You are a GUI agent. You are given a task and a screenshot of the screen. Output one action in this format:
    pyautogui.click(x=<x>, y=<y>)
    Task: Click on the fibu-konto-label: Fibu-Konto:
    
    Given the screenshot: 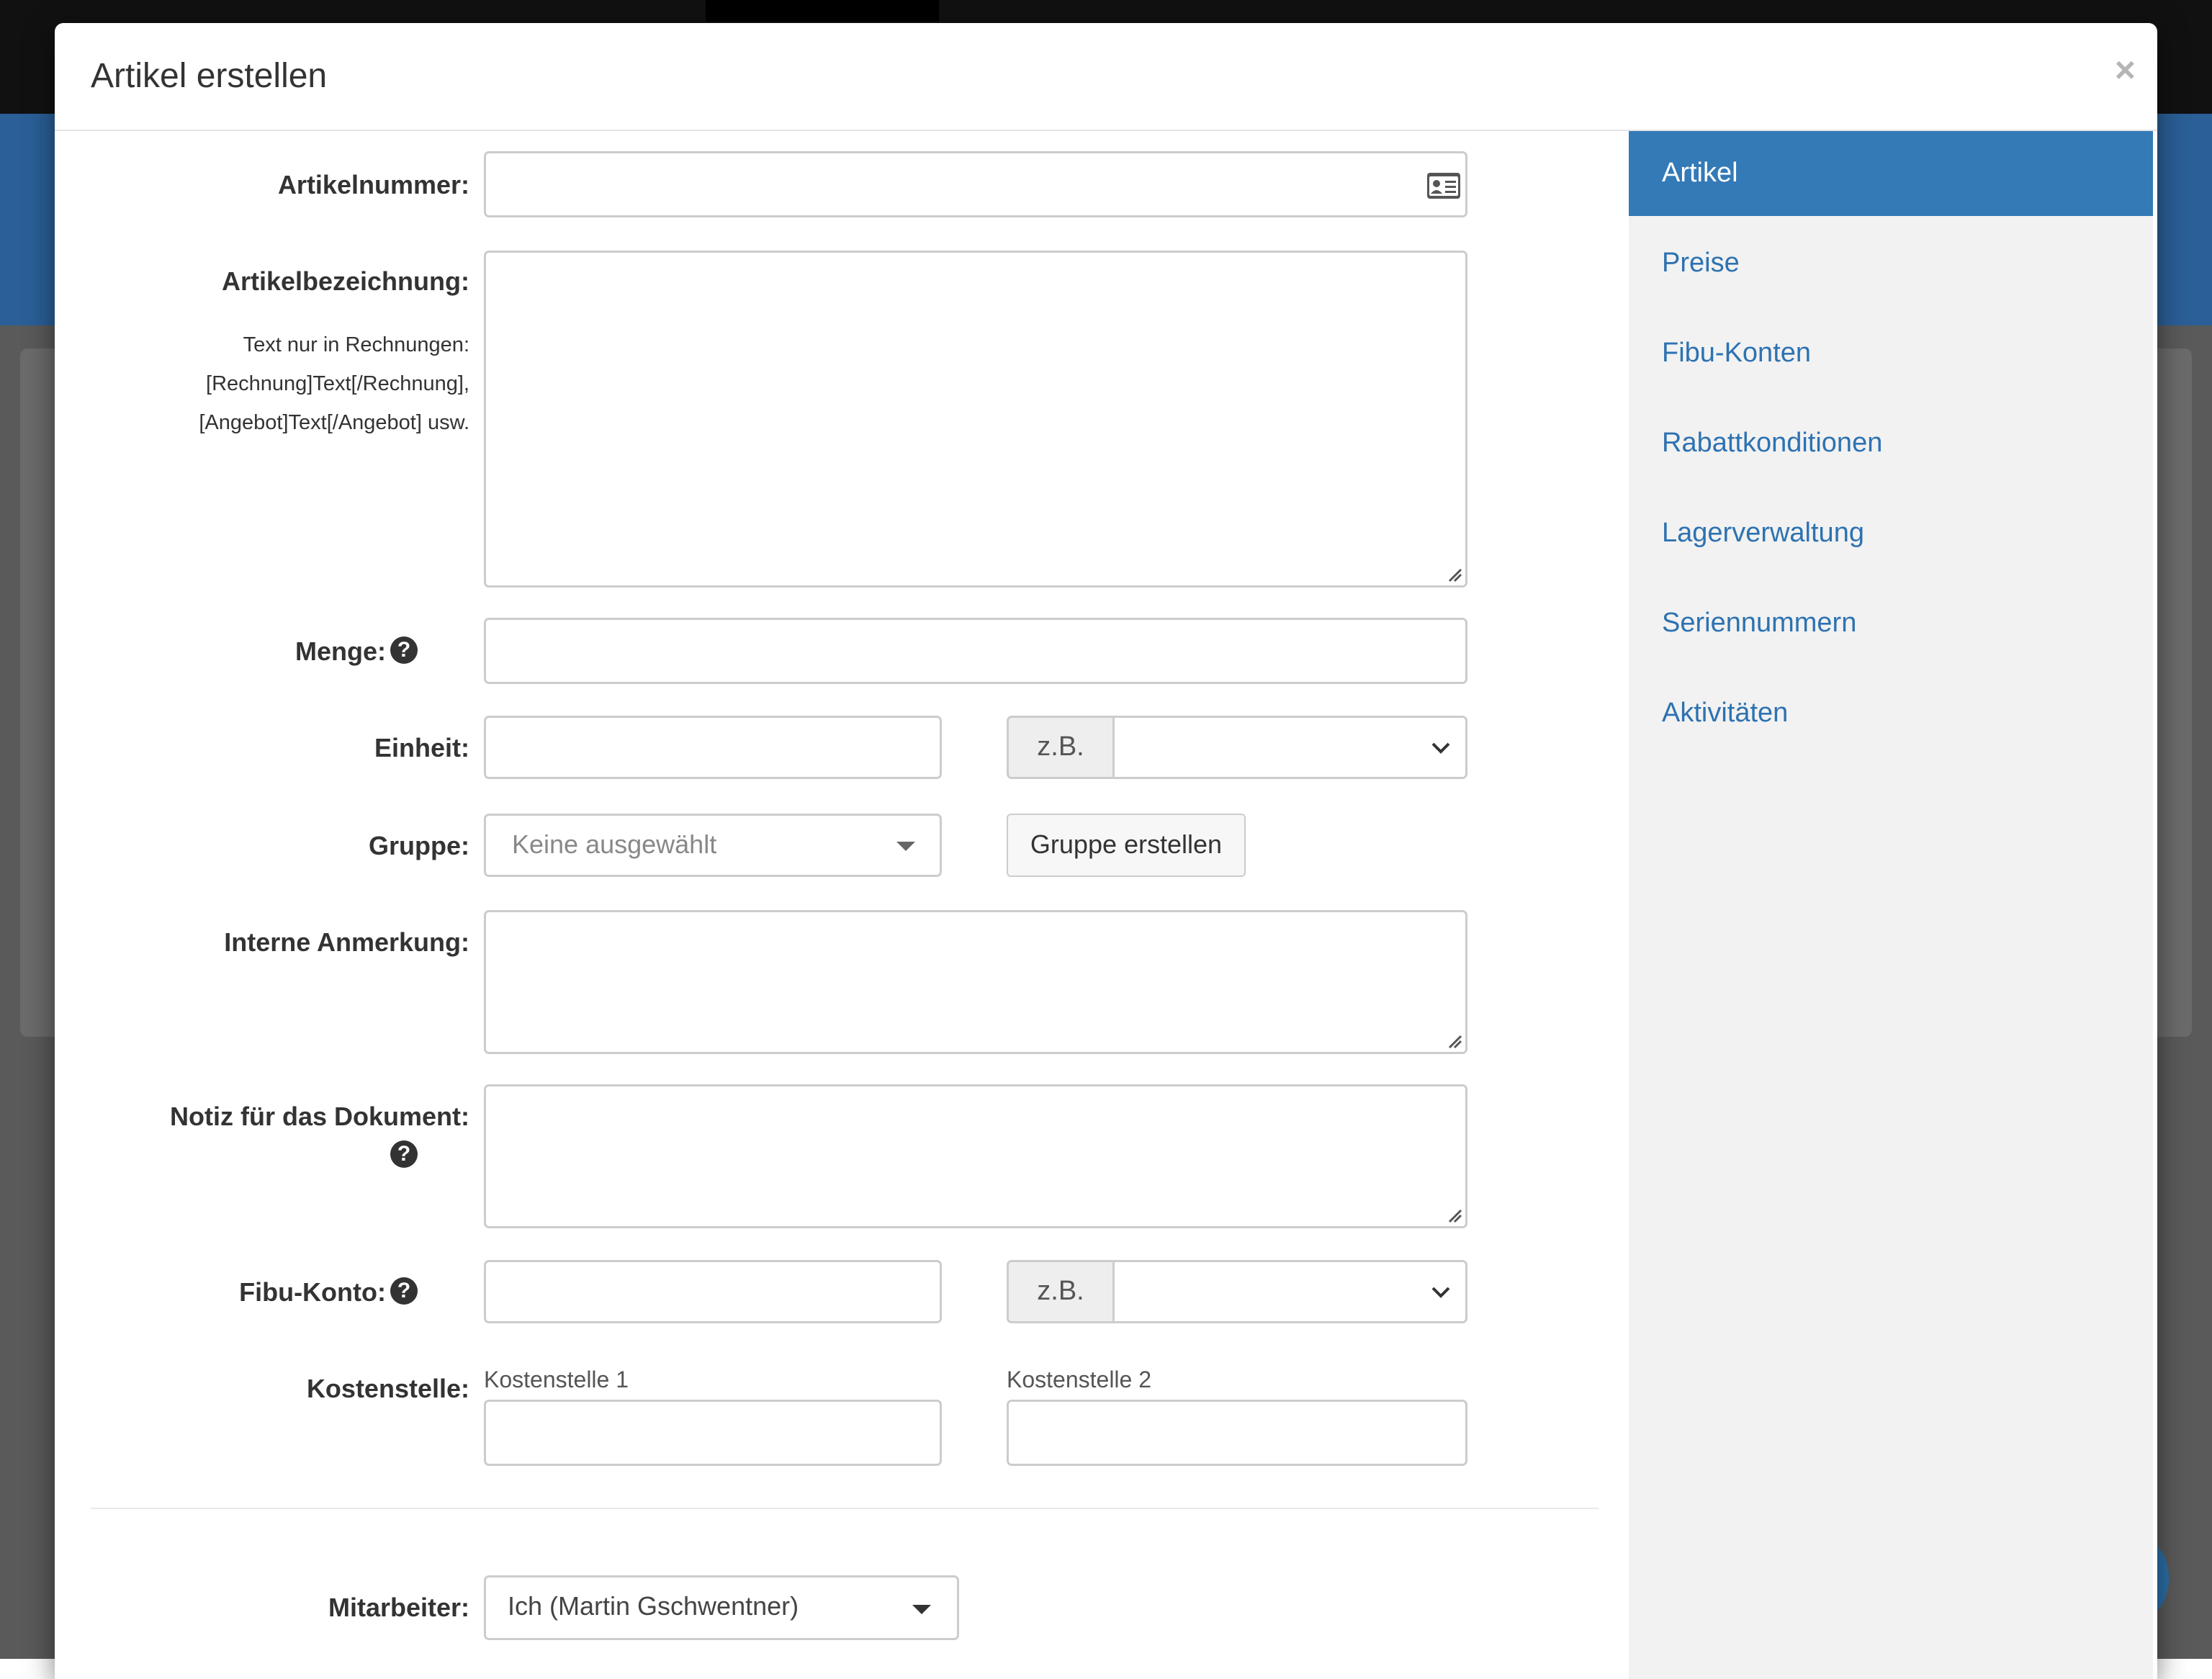 What is the action you would take?
    pyautogui.click(x=312, y=1292)
    